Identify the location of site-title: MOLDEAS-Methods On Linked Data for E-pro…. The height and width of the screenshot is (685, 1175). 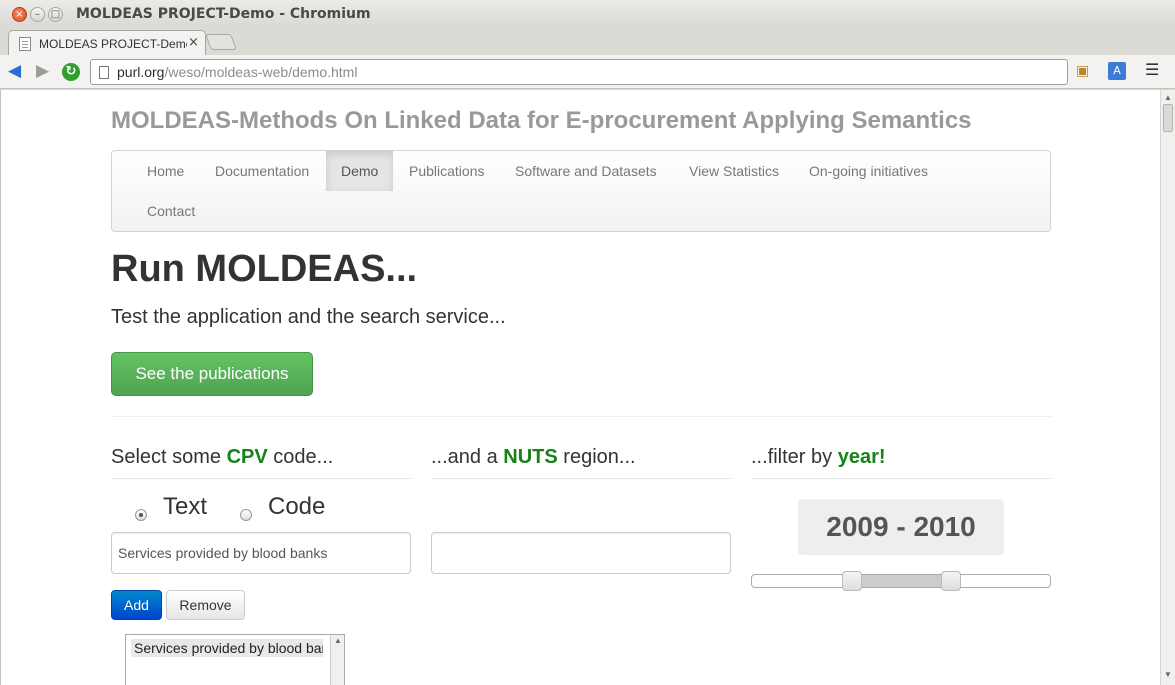
(541, 120).